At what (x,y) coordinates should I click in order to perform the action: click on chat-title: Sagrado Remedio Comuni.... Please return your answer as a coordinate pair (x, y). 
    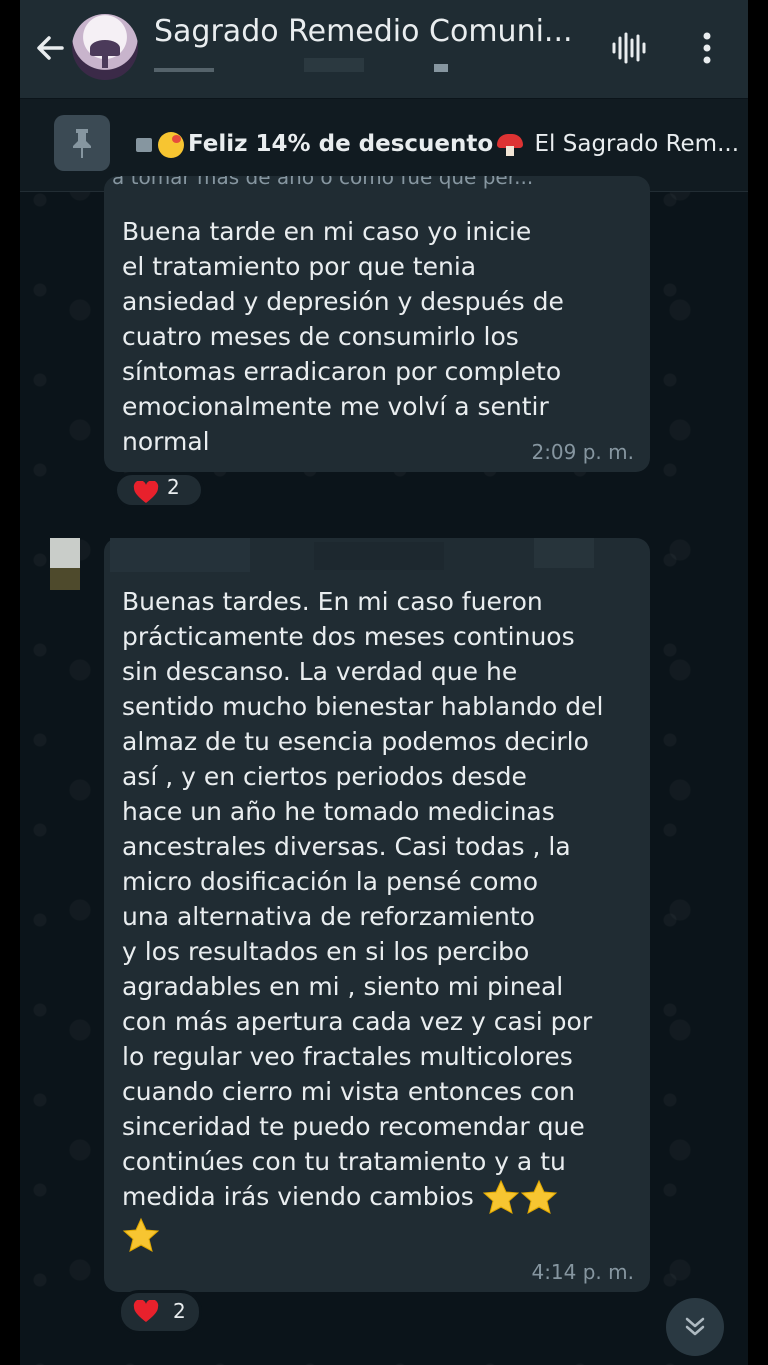
    Looking at the image, I should click on (369, 31).